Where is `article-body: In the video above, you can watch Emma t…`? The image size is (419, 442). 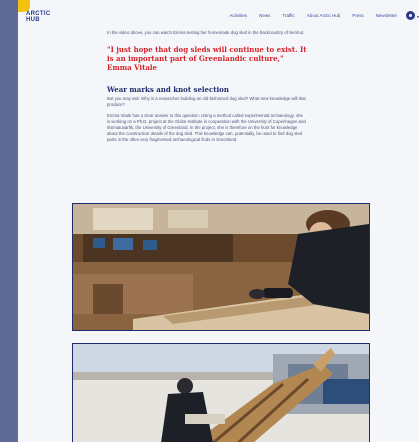
article-body: In the video above, you can watch Emma t… is located at coordinates (207, 86).